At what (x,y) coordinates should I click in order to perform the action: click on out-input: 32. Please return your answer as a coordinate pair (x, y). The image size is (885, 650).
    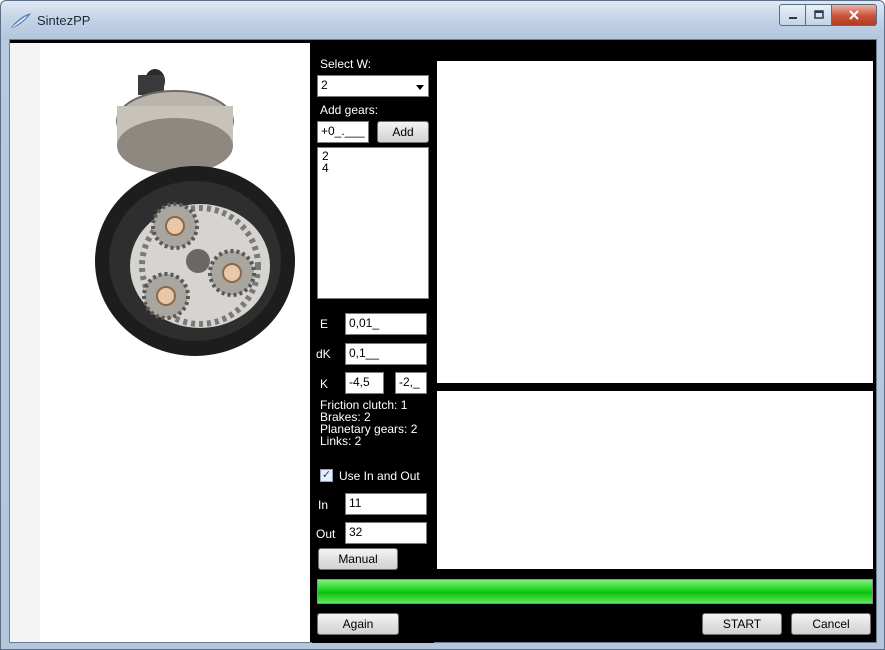
    Looking at the image, I should click on (386, 533).